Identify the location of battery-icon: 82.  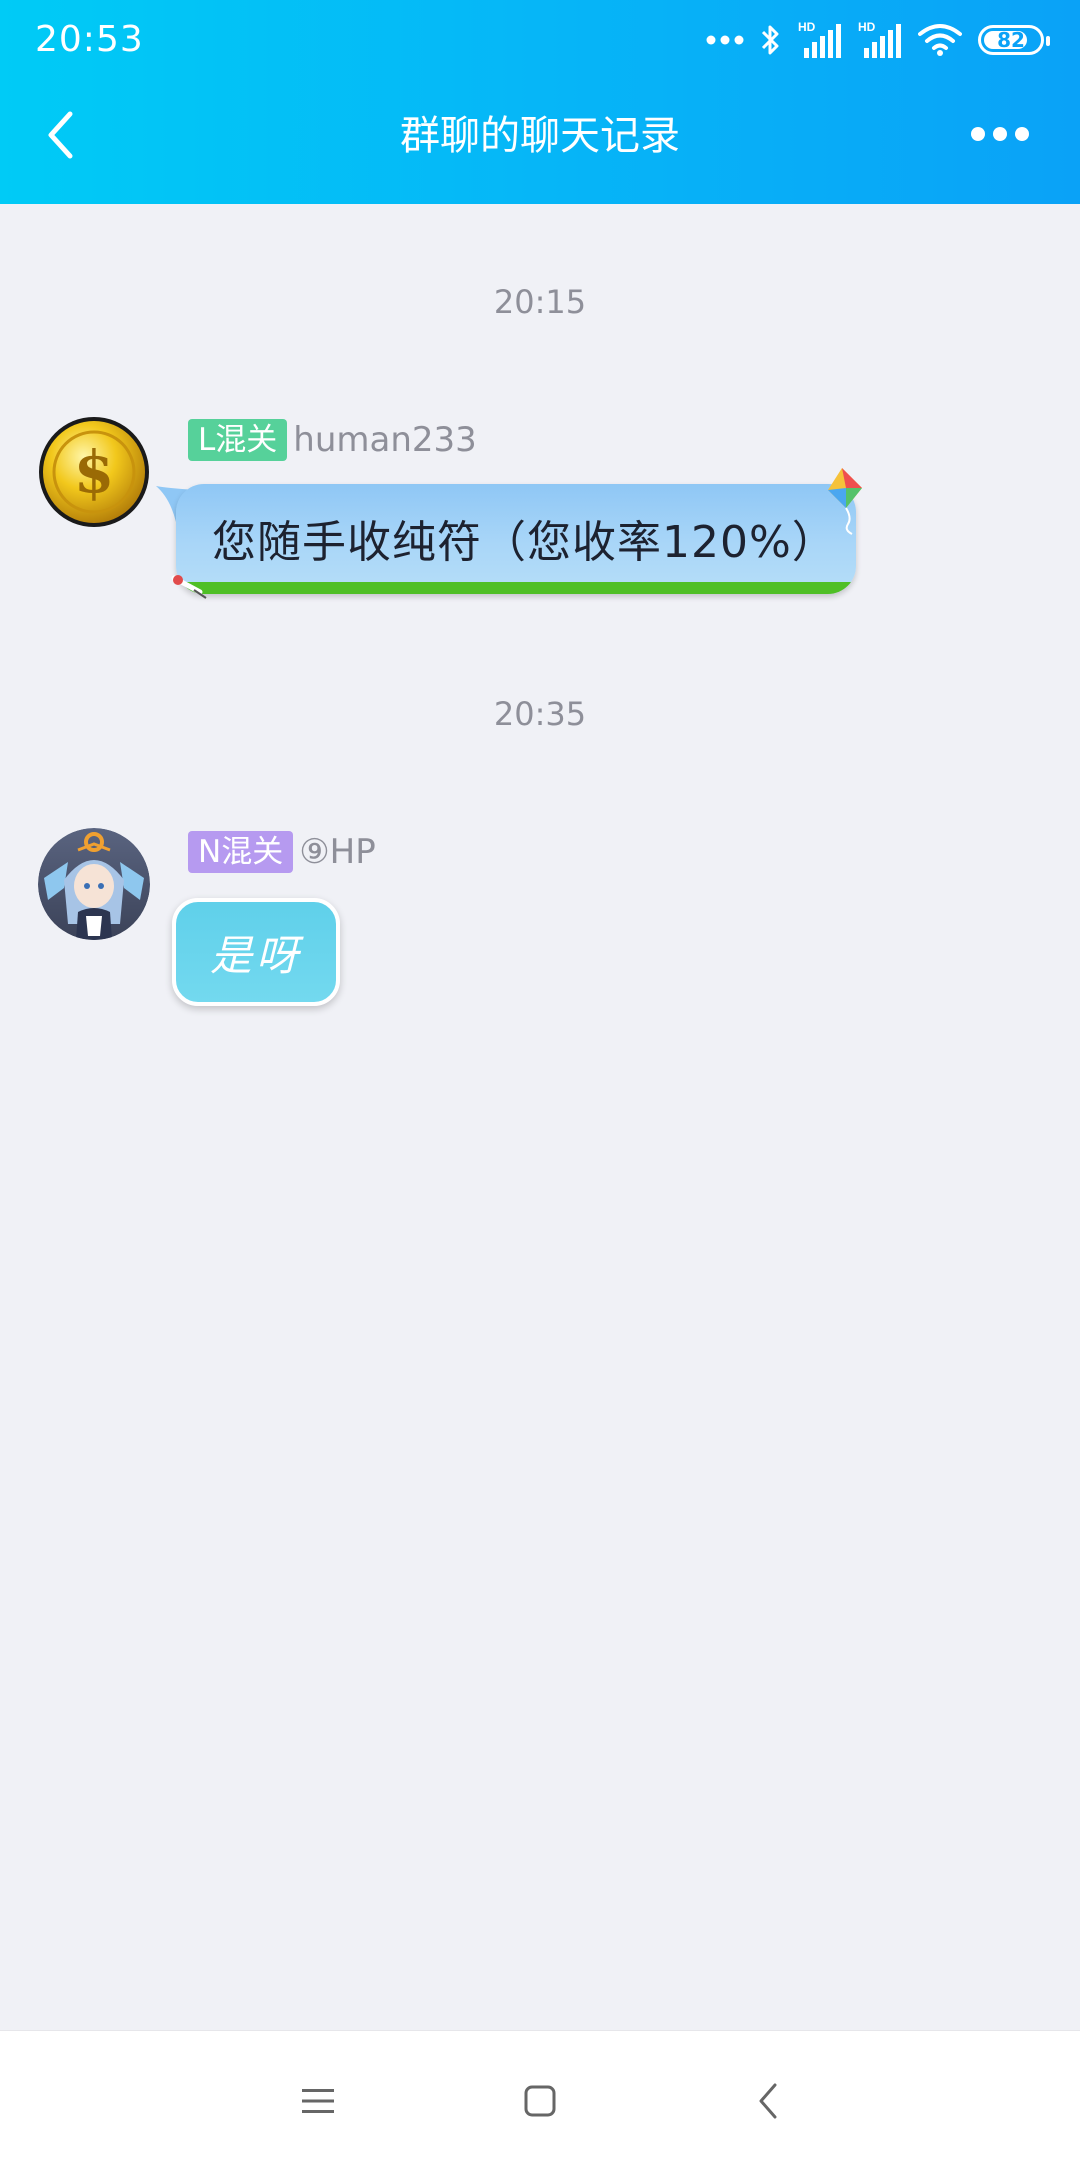
(1014, 40).